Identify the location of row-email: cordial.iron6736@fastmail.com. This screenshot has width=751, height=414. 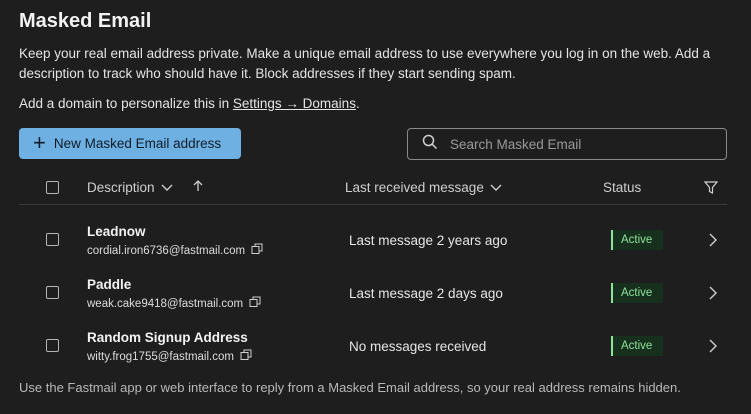
(175, 250).